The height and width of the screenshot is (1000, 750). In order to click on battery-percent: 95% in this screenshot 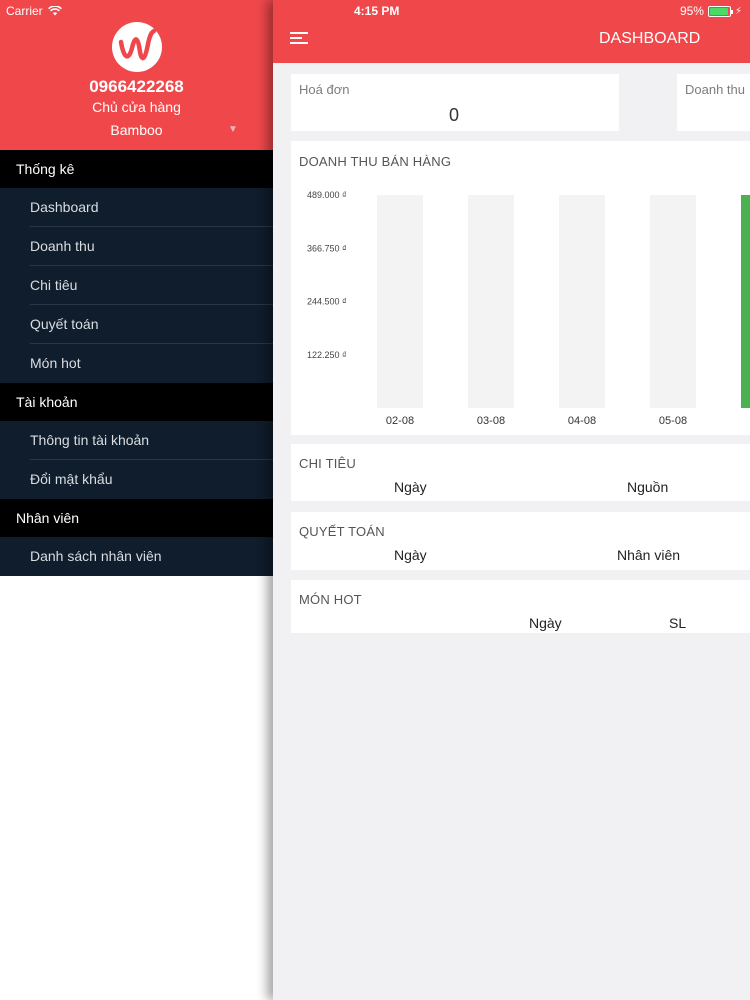, I will do `click(691, 11)`.